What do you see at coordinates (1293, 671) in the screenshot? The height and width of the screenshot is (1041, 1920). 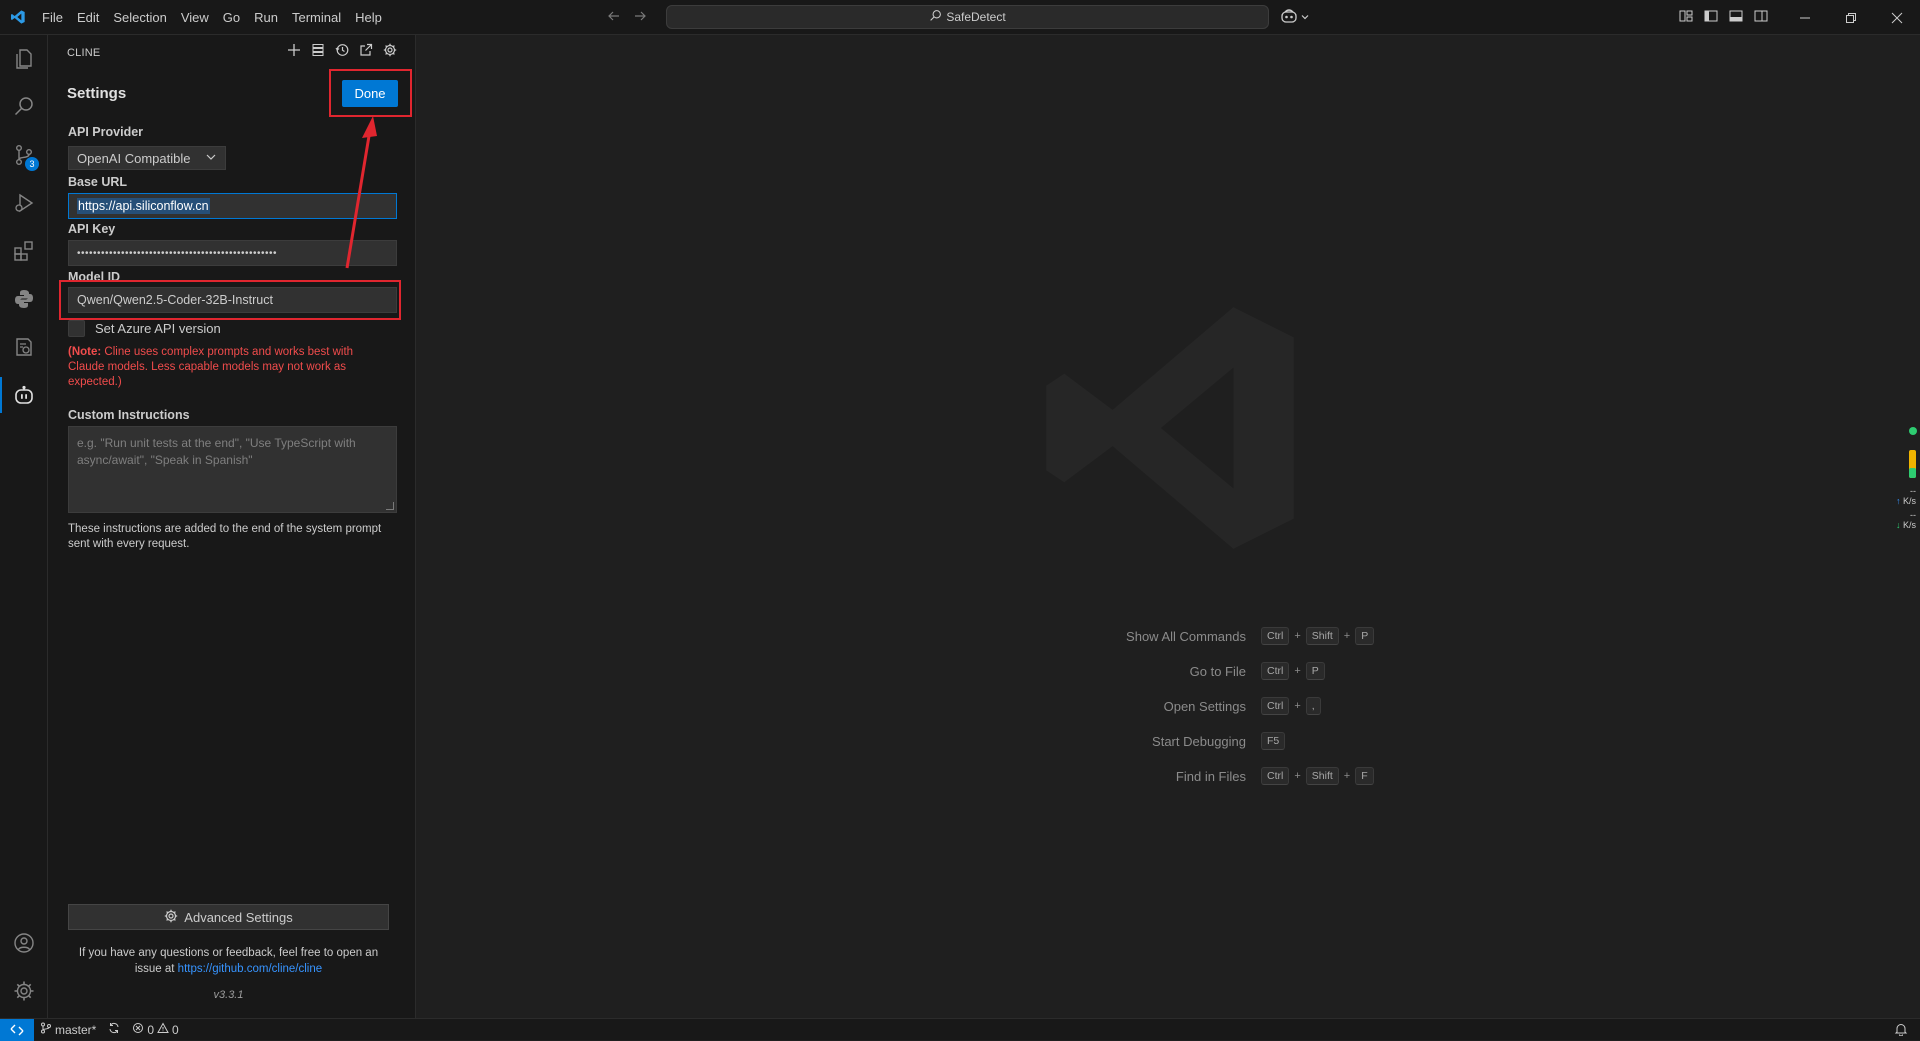 I see `shortcut-keys: Ctrl + P` at bounding box center [1293, 671].